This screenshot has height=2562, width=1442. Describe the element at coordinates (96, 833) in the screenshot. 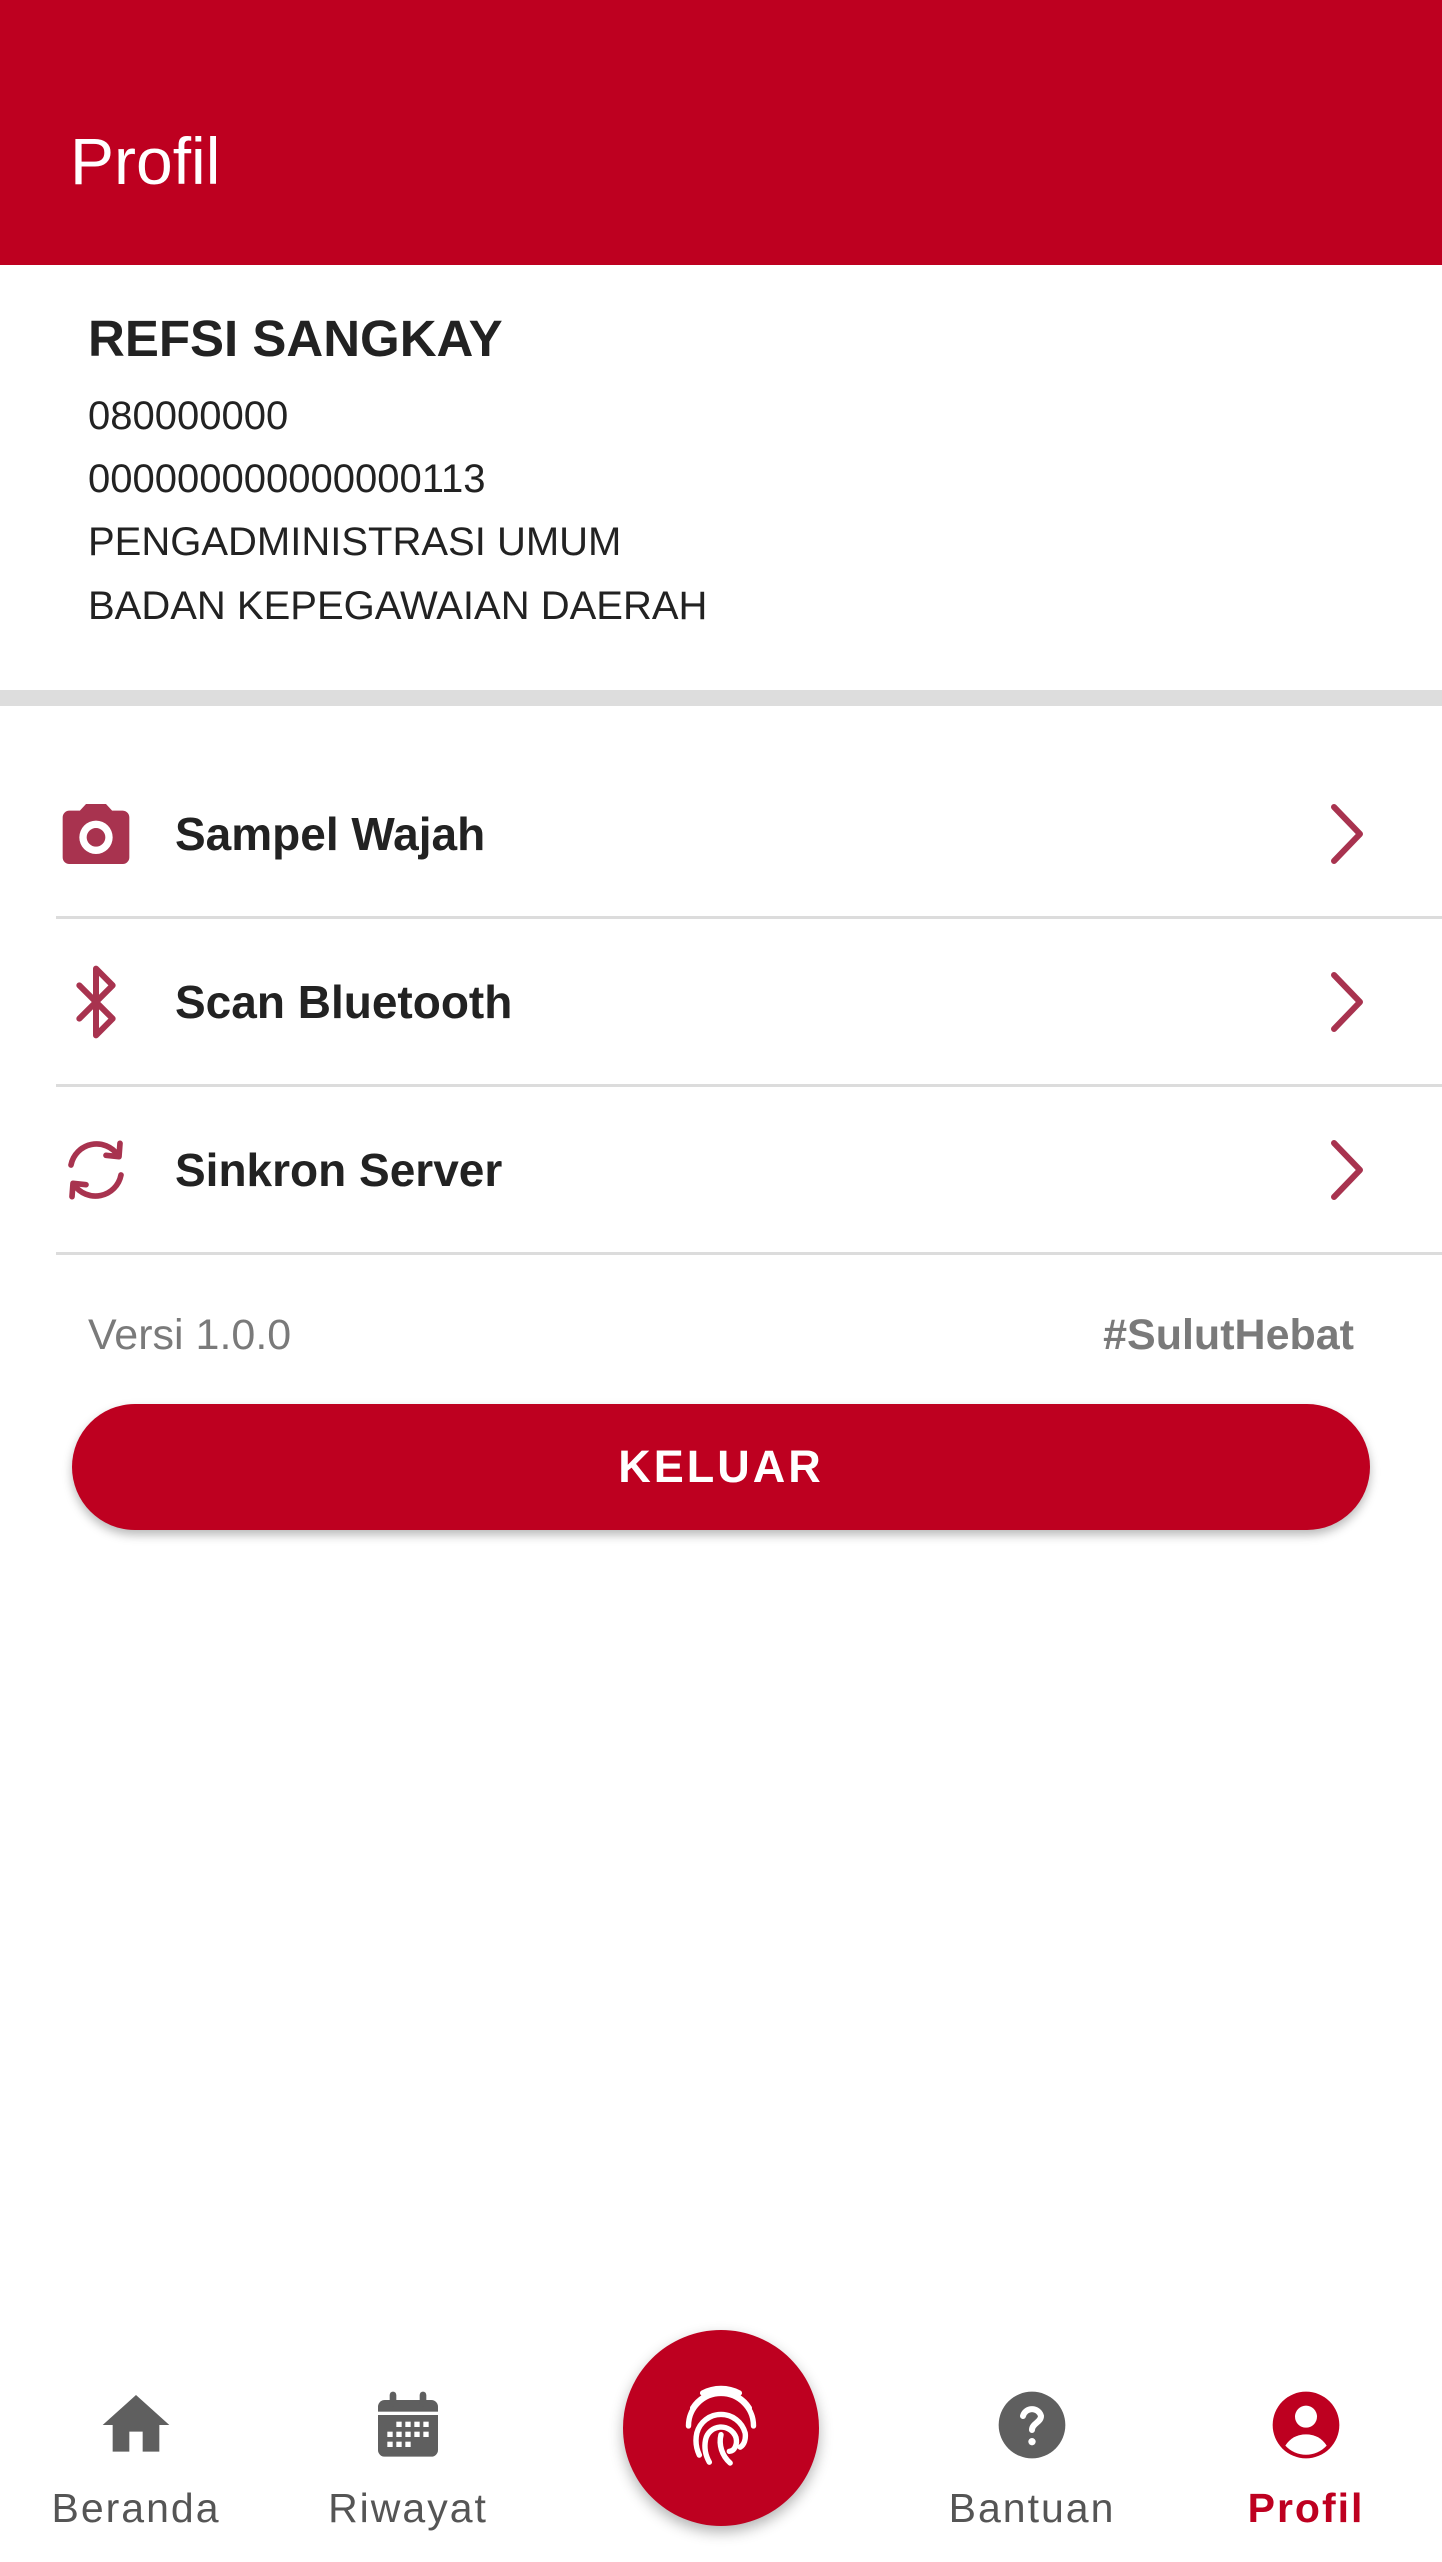

I see `camera-icon` at that location.